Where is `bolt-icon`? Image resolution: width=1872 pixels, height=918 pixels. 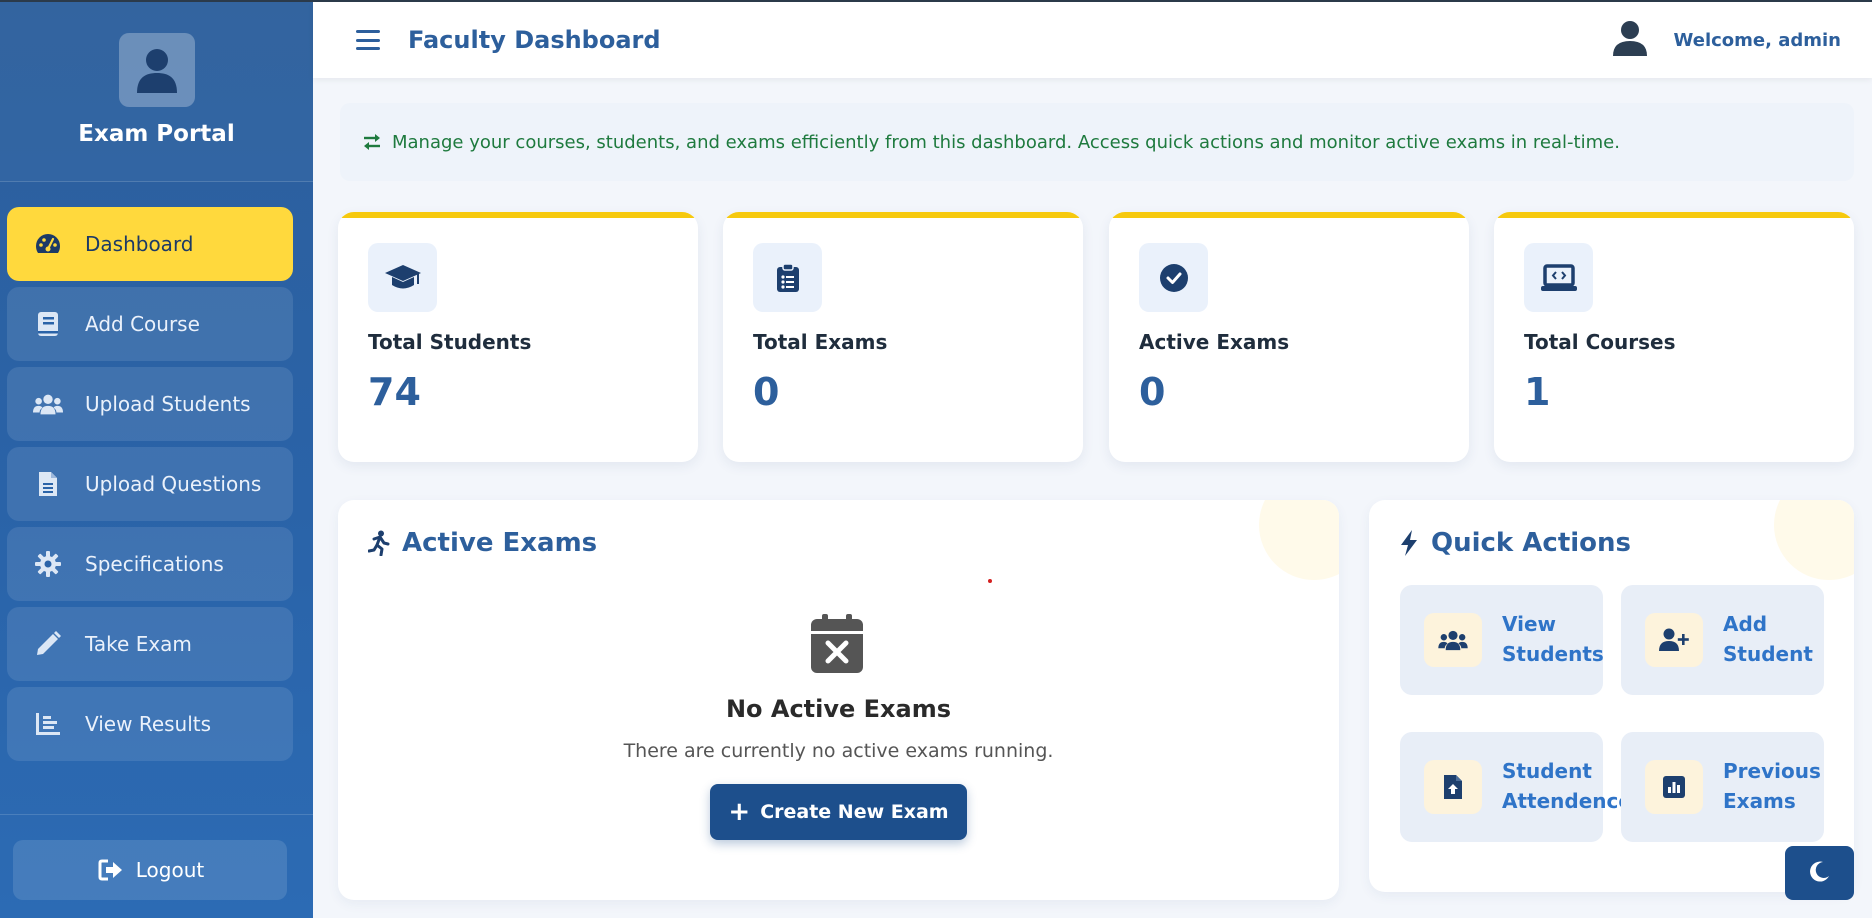
bolt-icon is located at coordinates (1409, 543).